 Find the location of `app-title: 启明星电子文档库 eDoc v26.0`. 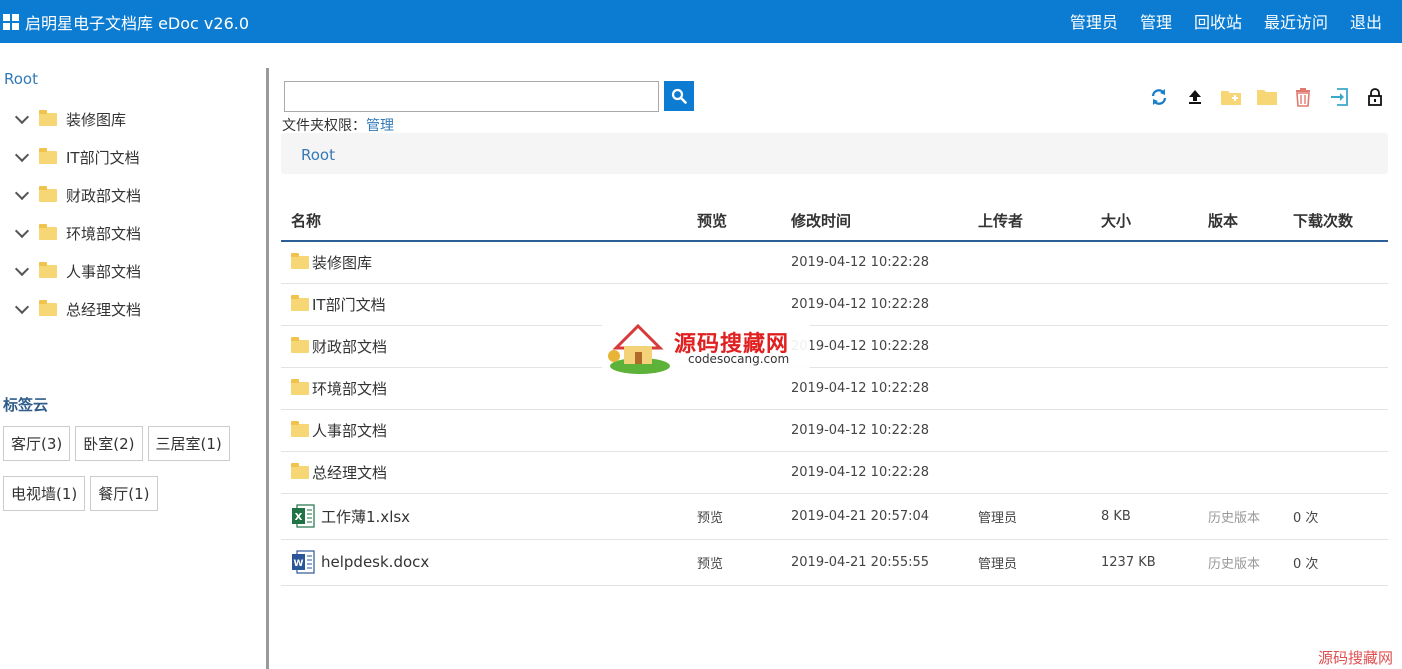

app-title: 启明星电子文档库 eDoc v26.0 is located at coordinates (126, 22).